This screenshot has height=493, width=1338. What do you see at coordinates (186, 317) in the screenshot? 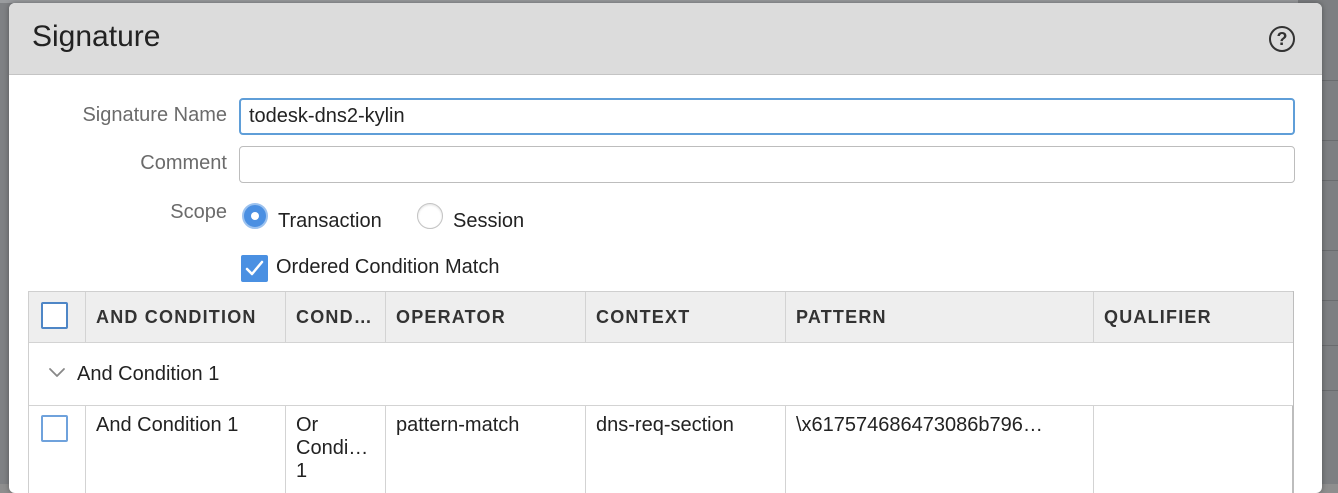
I see `column-header-and-condition: AND CONDITION` at bounding box center [186, 317].